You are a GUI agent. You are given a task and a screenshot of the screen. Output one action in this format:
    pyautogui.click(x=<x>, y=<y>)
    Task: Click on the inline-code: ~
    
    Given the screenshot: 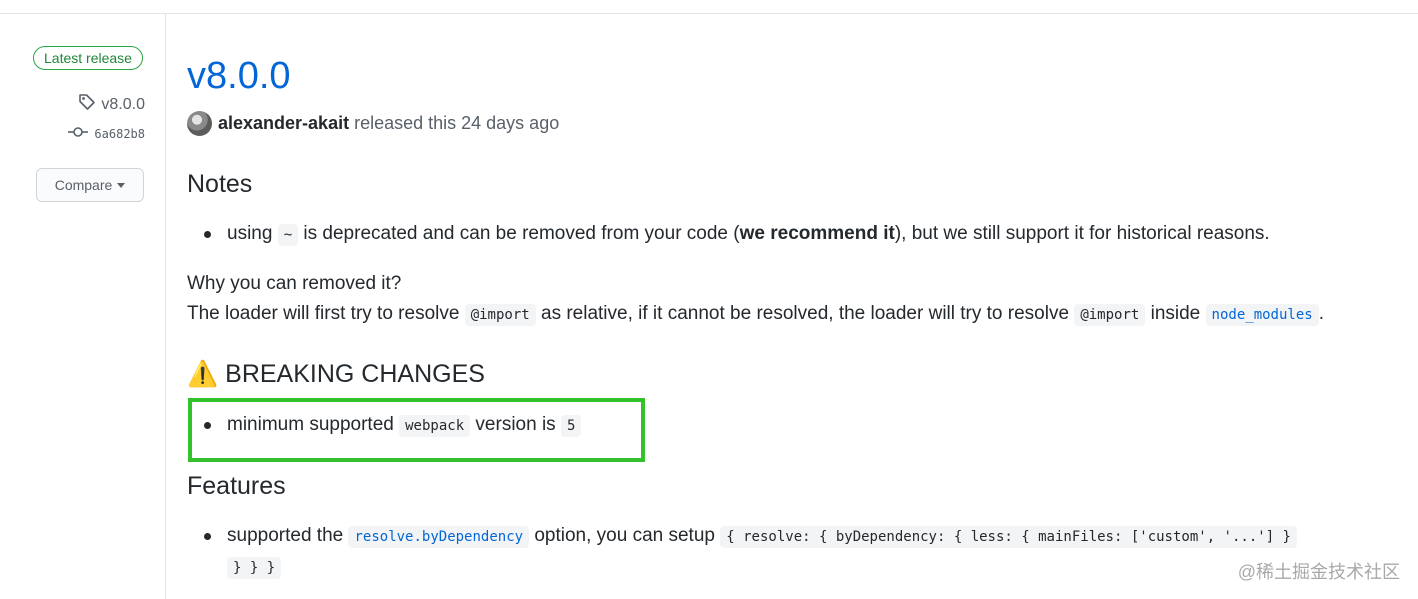 What is the action you would take?
    pyautogui.click(x=288, y=235)
    